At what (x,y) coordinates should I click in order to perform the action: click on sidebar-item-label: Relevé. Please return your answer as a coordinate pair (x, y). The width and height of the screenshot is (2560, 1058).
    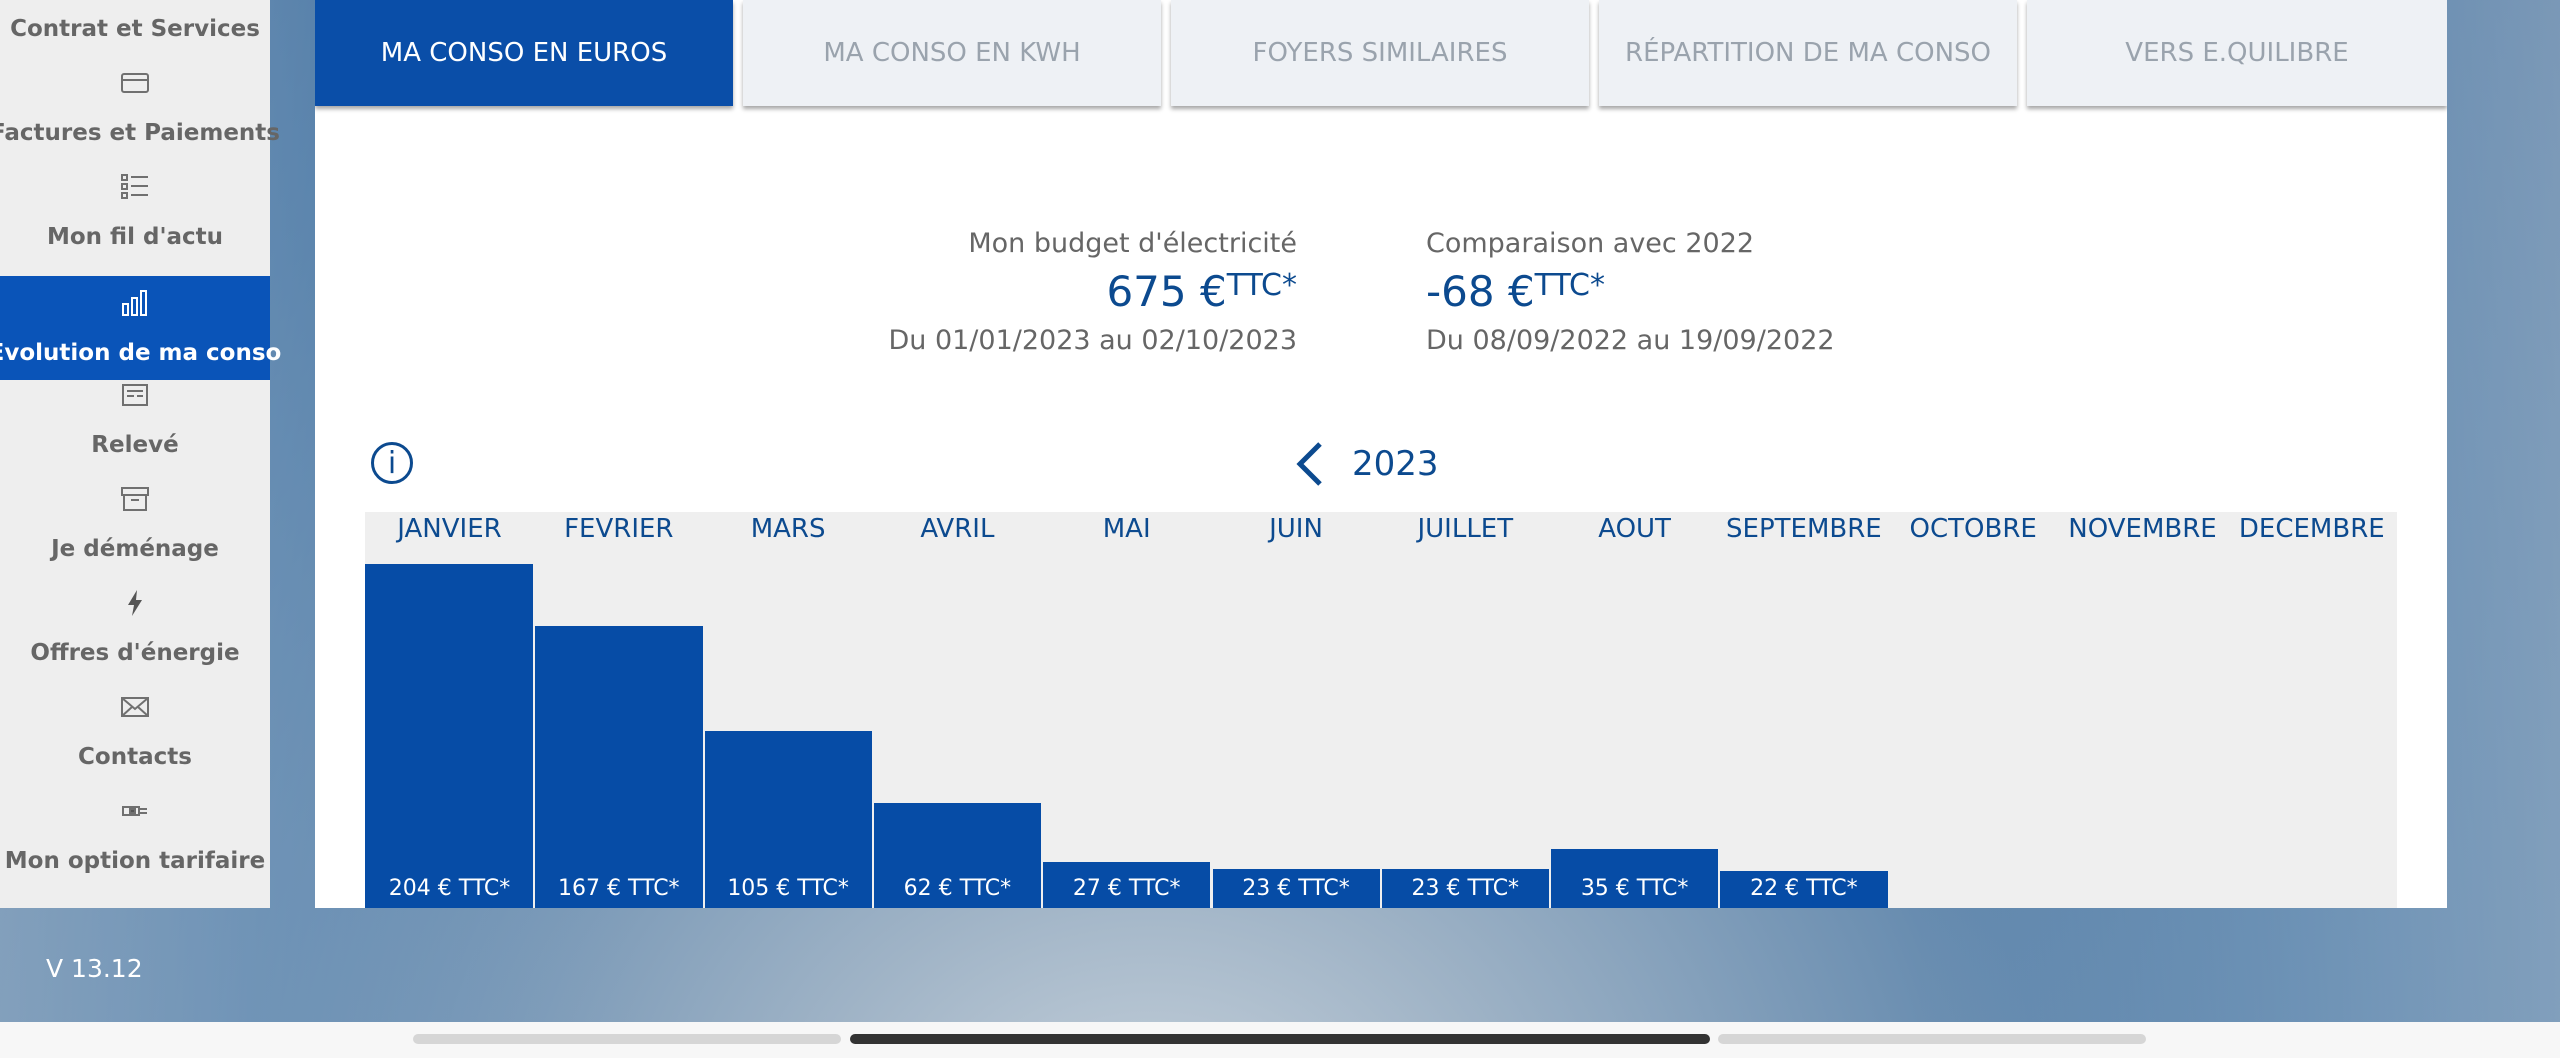
    Looking at the image, I should click on (135, 445).